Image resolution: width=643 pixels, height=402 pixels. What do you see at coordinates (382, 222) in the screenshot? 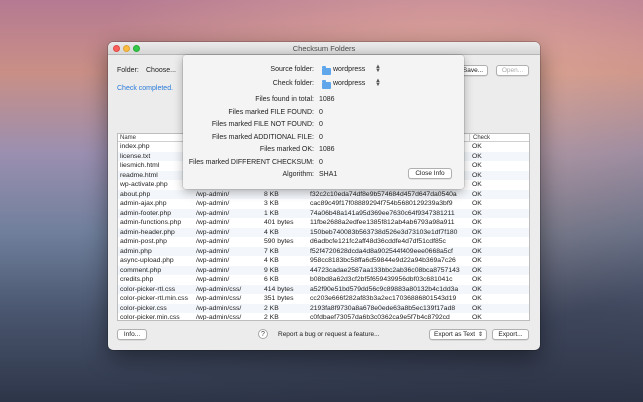
I see `file-checksum: 11fbe2688a2edfee1385f812ab4ab6793a98a911` at bounding box center [382, 222].